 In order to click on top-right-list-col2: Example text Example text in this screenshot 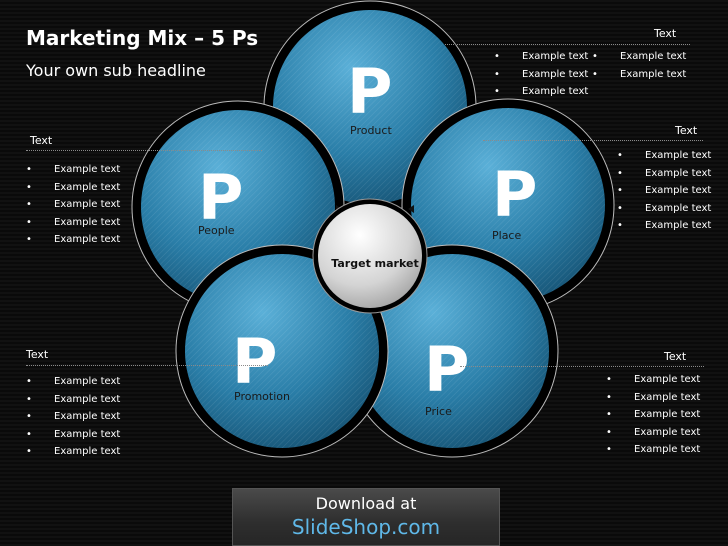, I will do `click(639, 65)`.